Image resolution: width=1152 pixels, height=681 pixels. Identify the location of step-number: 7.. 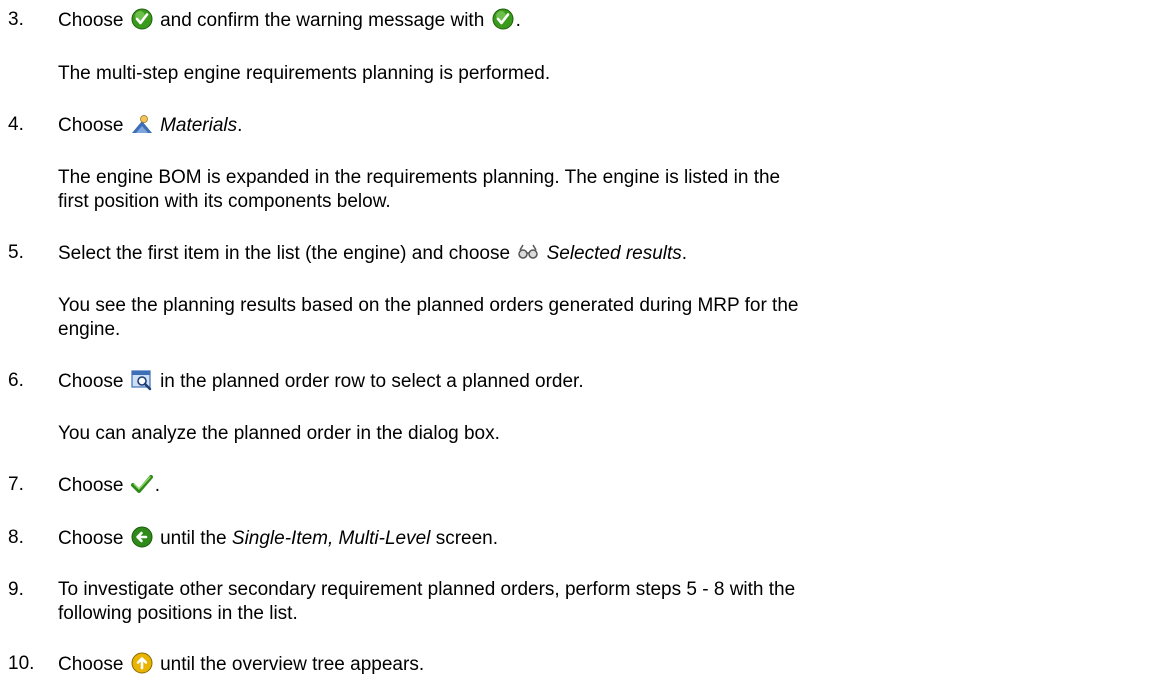
(16, 484).